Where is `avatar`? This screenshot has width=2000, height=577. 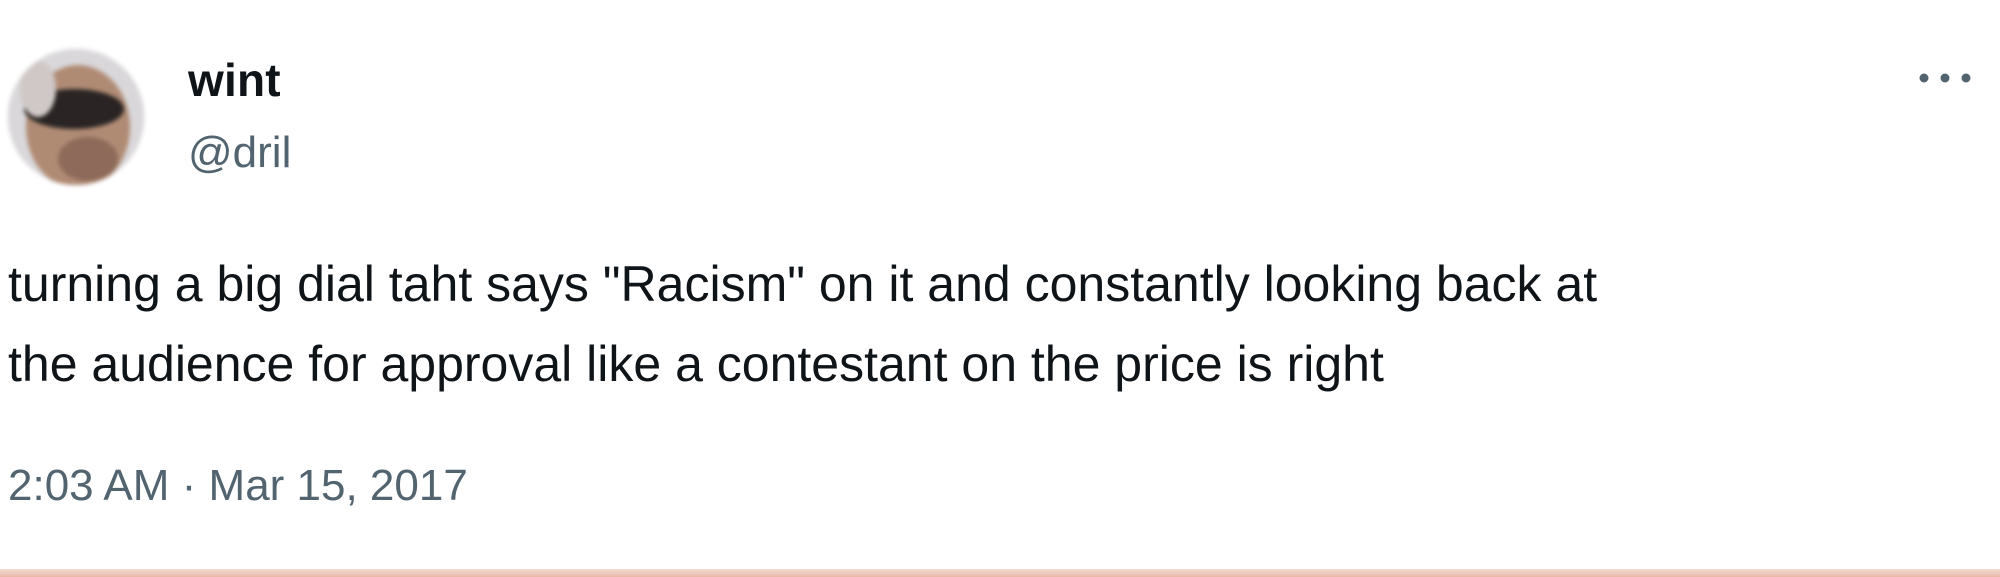
avatar is located at coordinates (76, 117).